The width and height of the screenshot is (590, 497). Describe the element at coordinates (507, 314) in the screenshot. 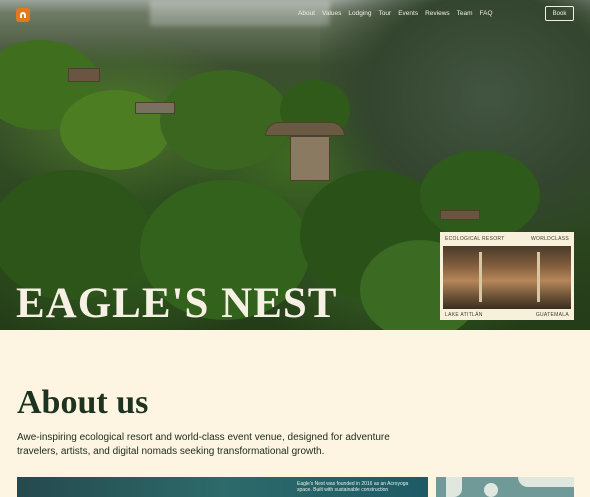

I see `card-footer: LAKE ATITLÁN GUATEMALA` at that location.